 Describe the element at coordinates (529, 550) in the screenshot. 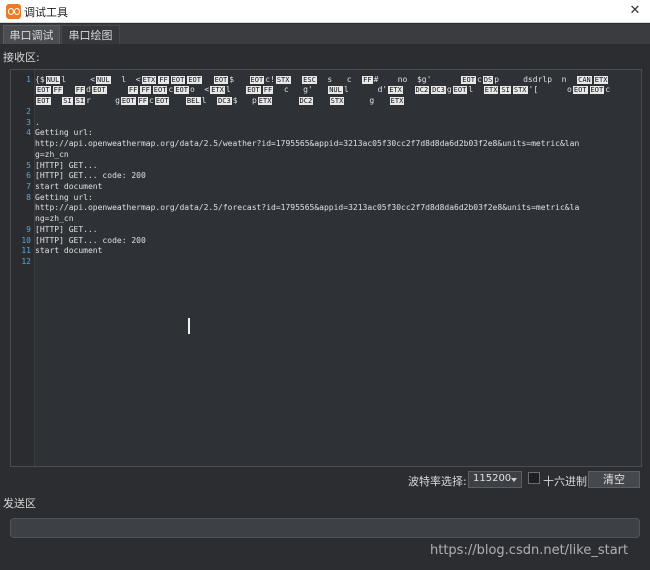

I see `watermark: https://blog.csdn.net/like_start` at that location.